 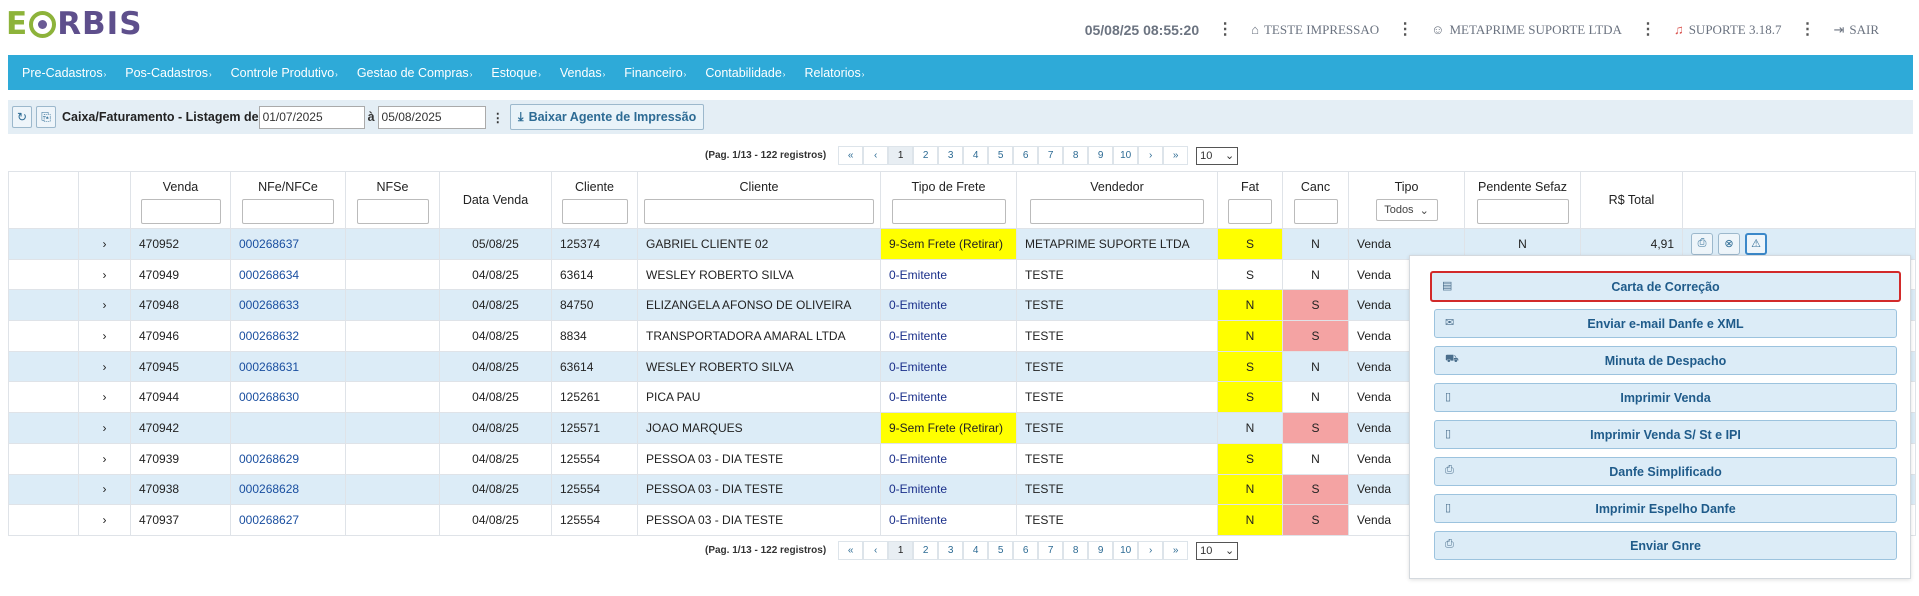 I want to click on menu-item-gestao-compras: Gestao de Compras›, so click(x=415, y=73).